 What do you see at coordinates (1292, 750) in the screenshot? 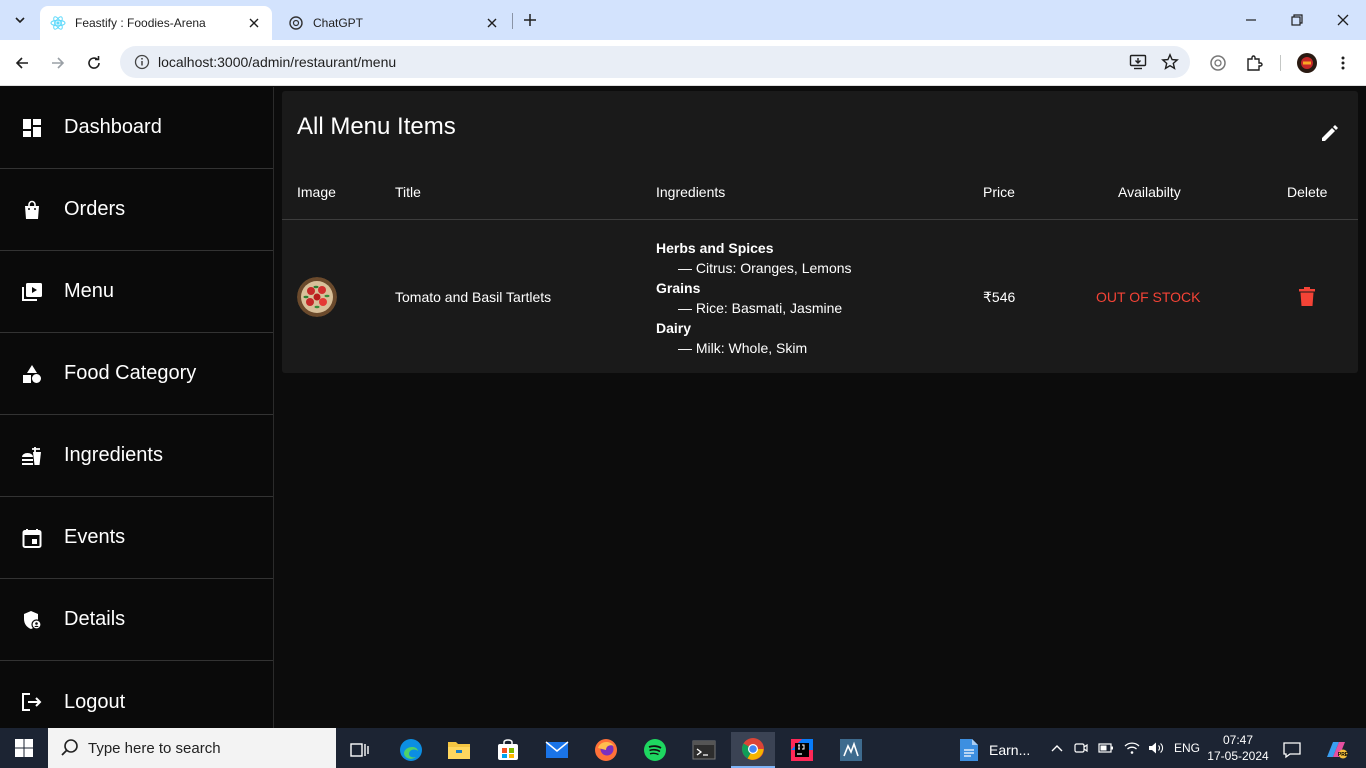
I see `notification-icon` at bounding box center [1292, 750].